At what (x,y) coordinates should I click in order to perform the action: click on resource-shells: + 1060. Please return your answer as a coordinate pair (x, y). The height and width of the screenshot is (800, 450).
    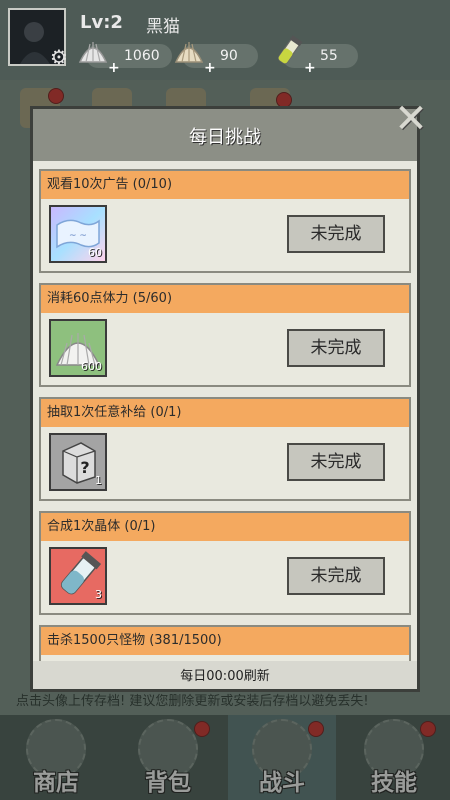
    Looking at the image, I should click on (125, 59).